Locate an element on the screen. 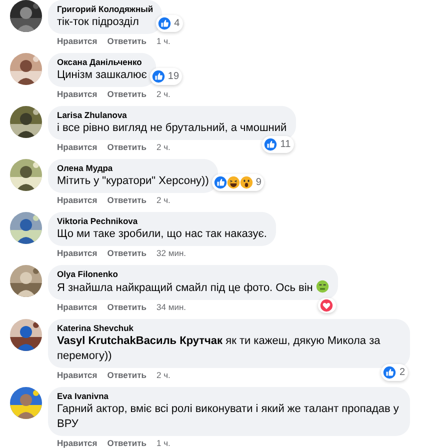 The width and height of the screenshot is (428, 448). author-name: Eva Ivanivna is located at coordinates (229, 396).